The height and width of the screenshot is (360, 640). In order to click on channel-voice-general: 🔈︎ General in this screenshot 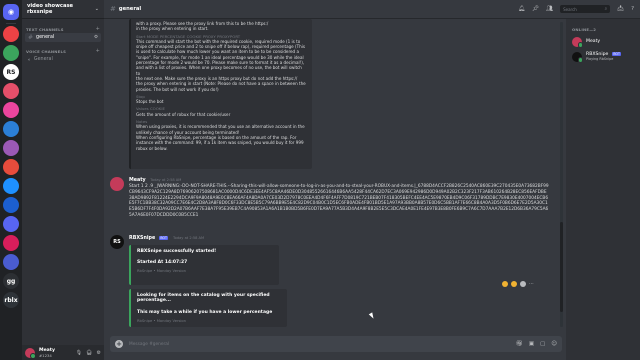, I will do `click(63, 59)`.